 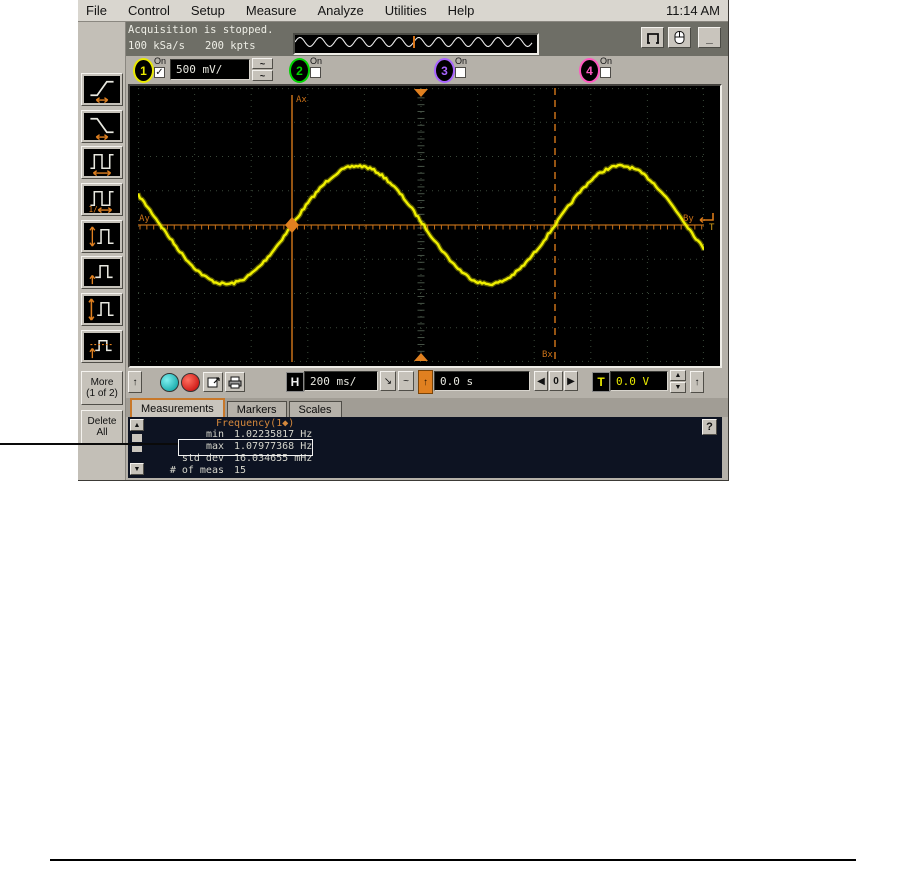 I want to click on menu-setup: Setup, so click(x=208, y=10).